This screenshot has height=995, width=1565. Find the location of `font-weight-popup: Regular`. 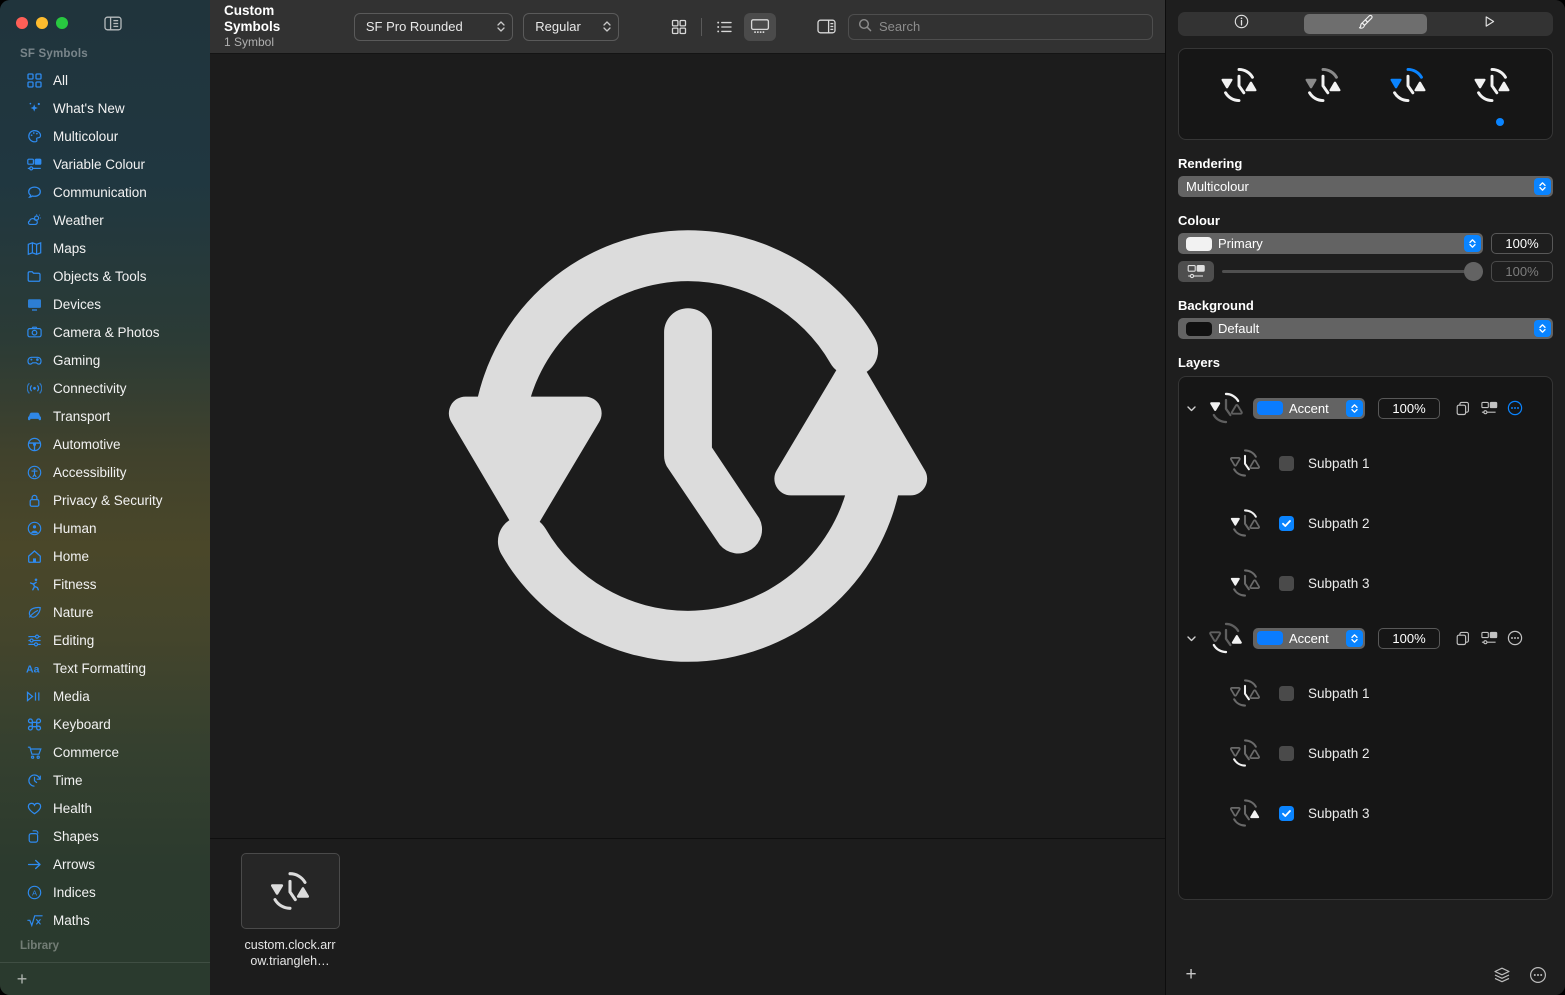

font-weight-popup: Regular is located at coordinates (571, 26).